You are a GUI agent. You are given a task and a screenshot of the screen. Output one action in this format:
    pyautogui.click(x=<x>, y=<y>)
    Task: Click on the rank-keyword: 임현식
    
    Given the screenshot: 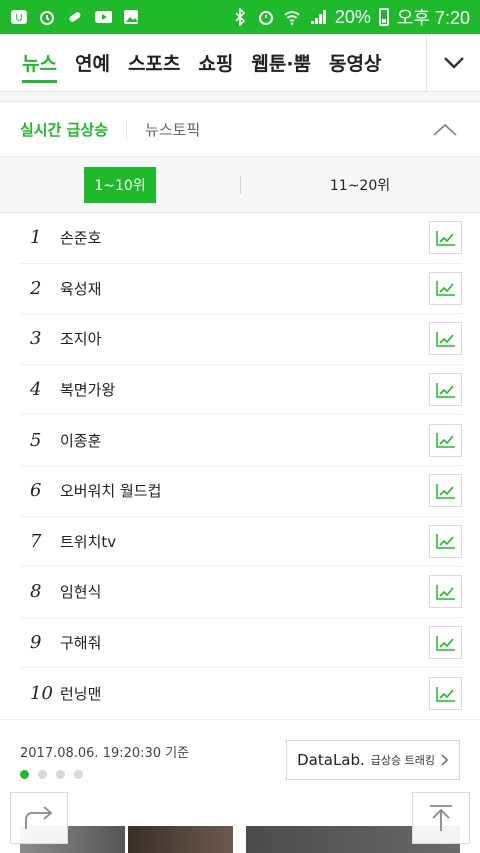 What is the action you would take?
    pyautogui.click(x=244, y=591)
    